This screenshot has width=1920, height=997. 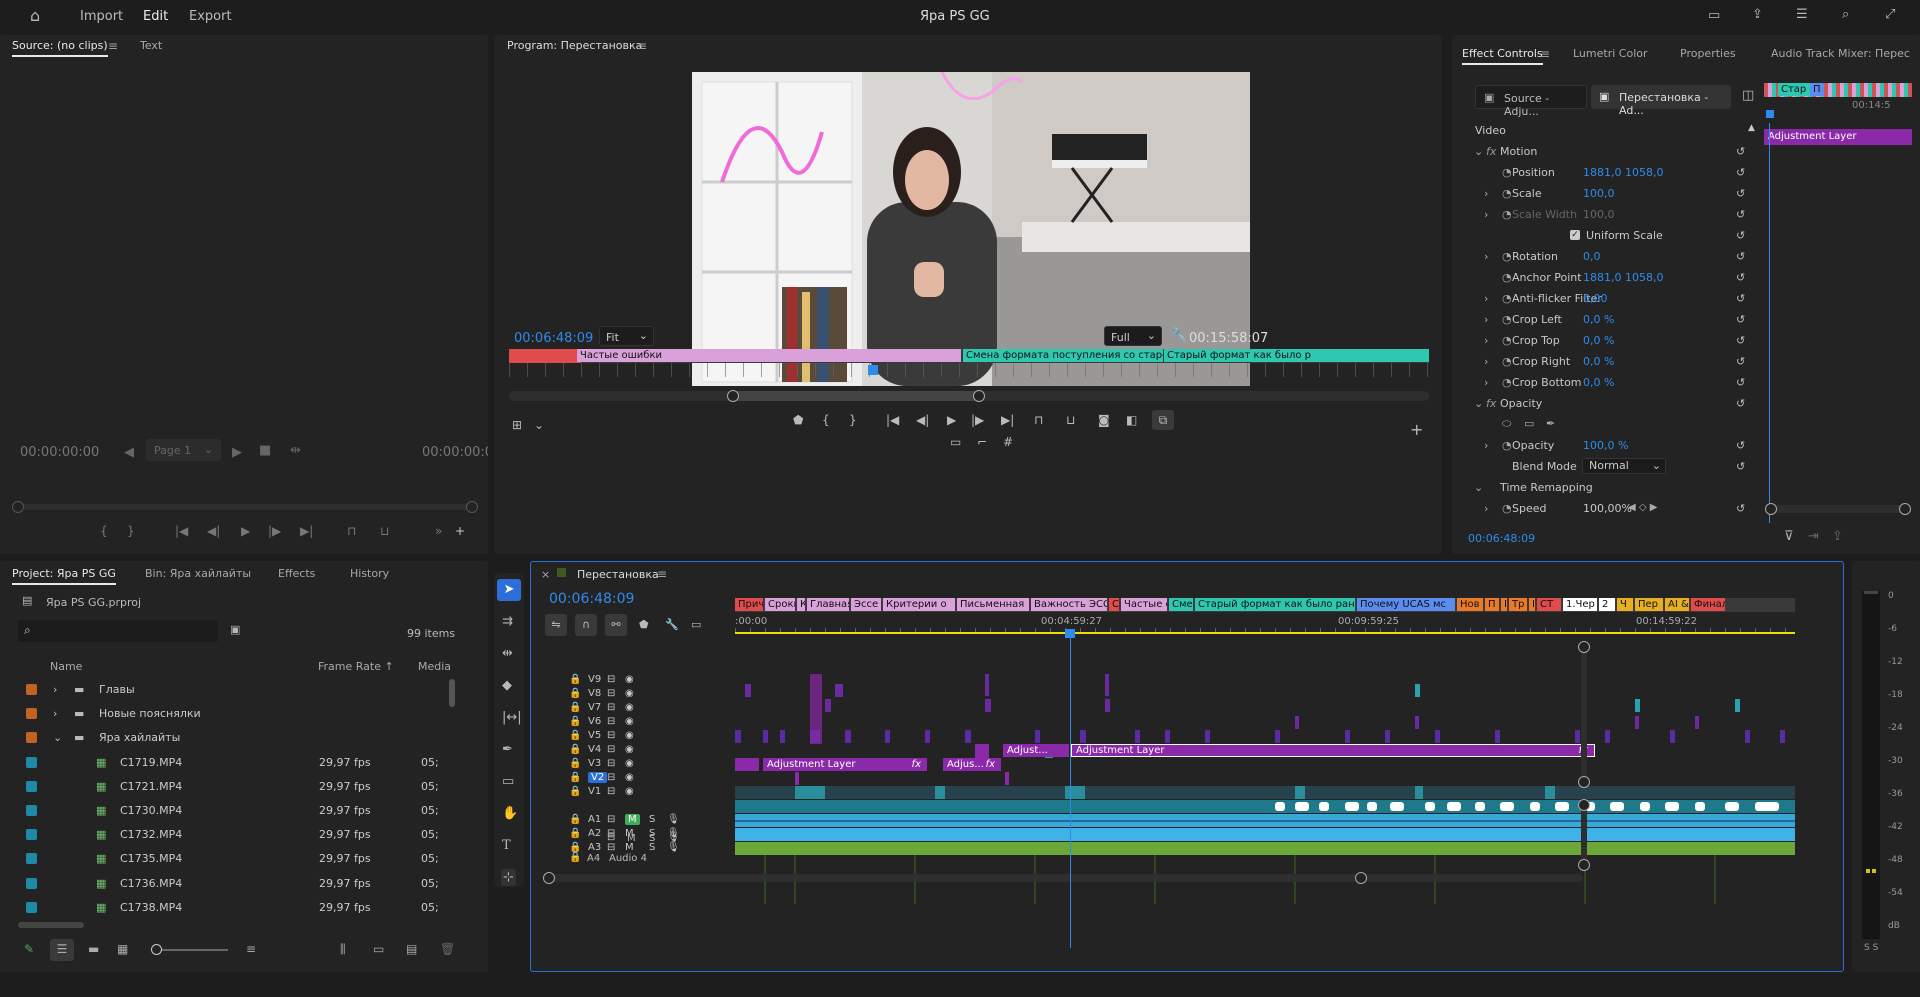 What do you see at coordinates (1007, 420) in the screenshot?
I see `go-out-icon: ▶|` at bounding box center [1007, 420].